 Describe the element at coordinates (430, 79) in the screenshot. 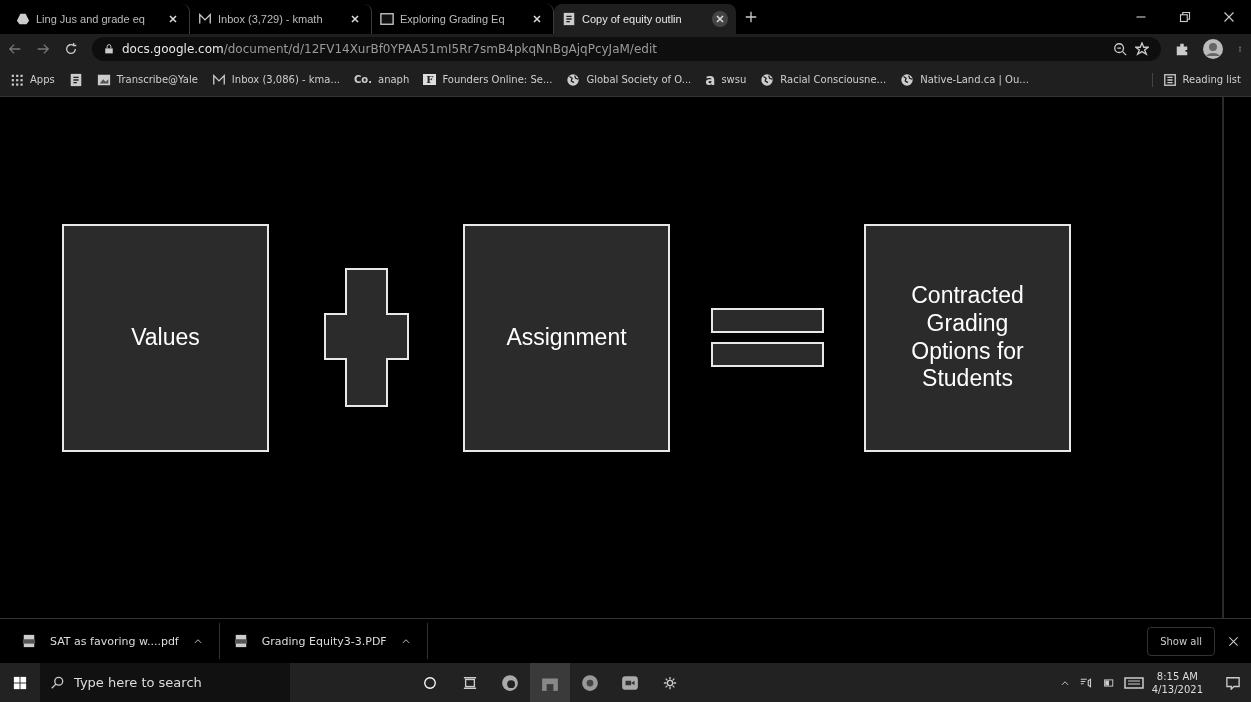

I see `logo-icon: F` at that location.